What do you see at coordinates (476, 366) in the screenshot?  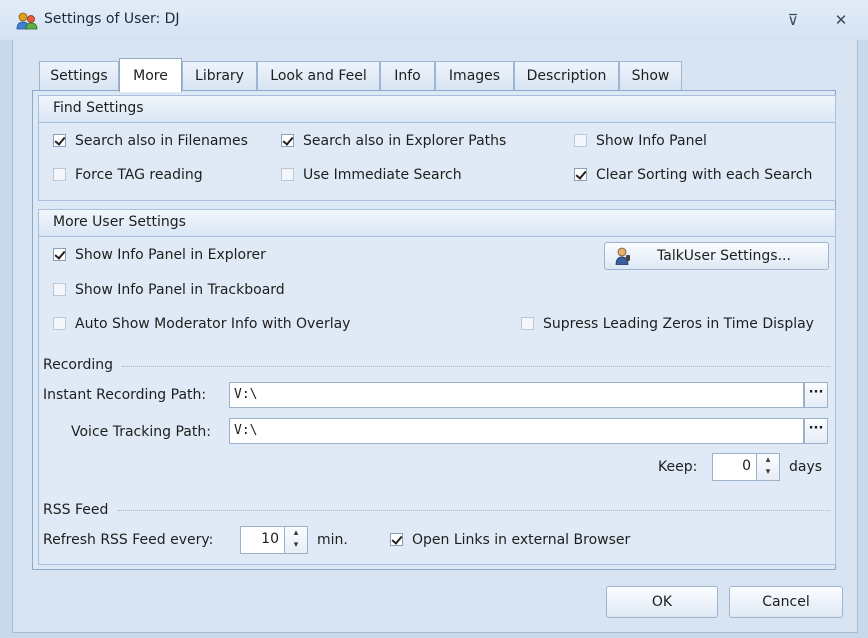 I see `recording-separator` at bounding box center [476, 366].